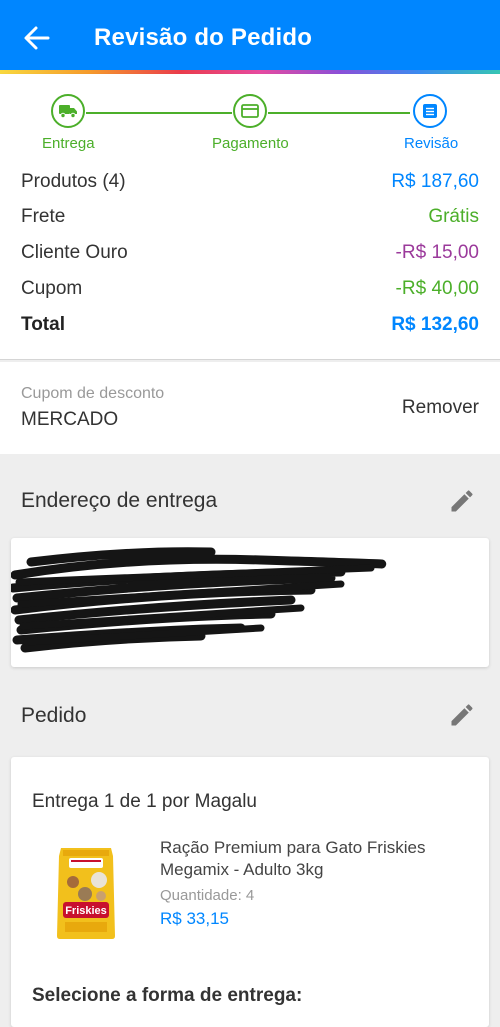  I want to click on step-revisao, so click(430, 111).